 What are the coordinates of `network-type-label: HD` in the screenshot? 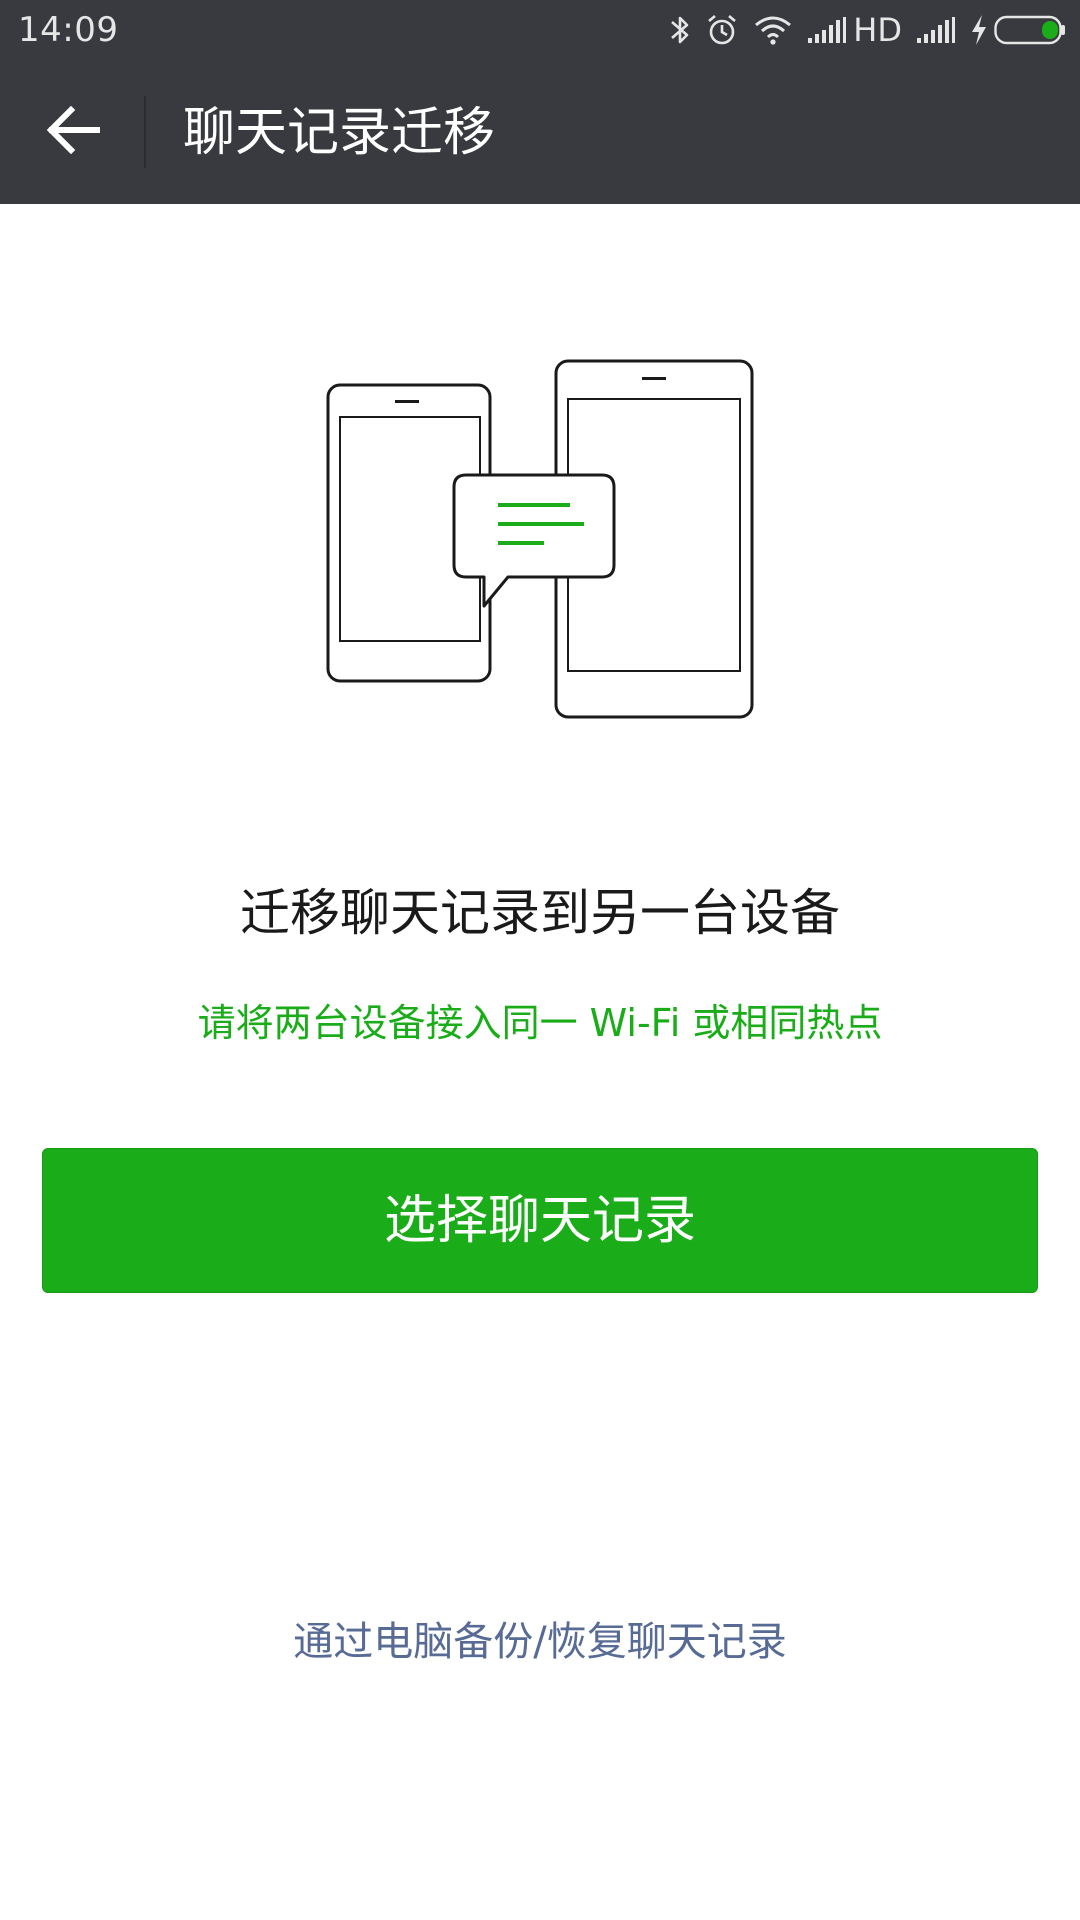 It's located at (877, 30).